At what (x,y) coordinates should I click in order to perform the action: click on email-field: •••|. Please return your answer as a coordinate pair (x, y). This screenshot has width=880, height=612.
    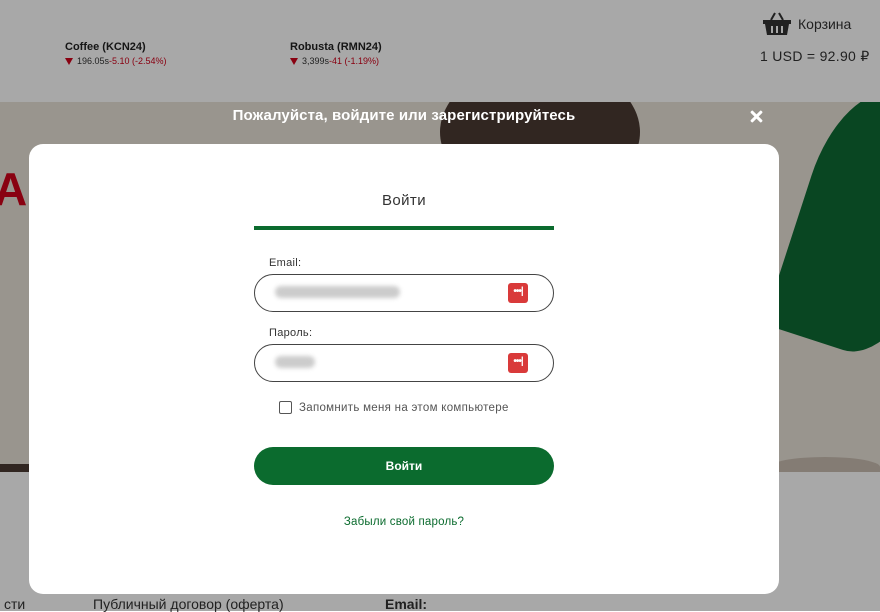
    Looking at the image, I should click on (404, 293).